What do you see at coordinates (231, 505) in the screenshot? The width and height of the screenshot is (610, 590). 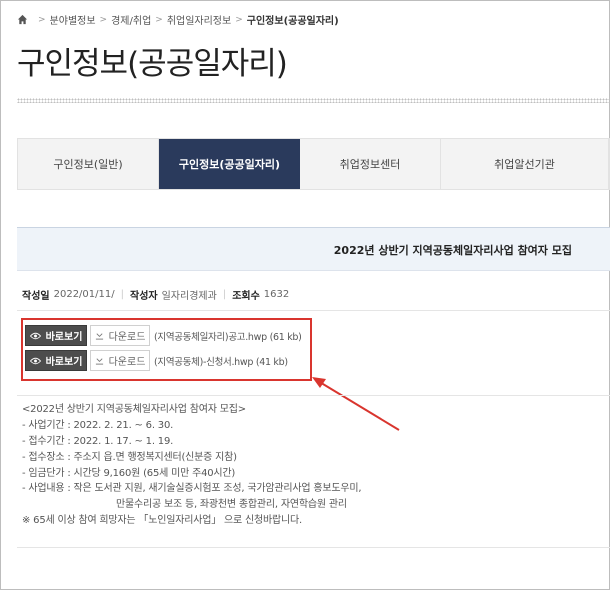 I see `body-line: 만물수리공 보조 등, 좌광천변 종합관리, 자연학습원 관리` at bounding box center [231, 505].